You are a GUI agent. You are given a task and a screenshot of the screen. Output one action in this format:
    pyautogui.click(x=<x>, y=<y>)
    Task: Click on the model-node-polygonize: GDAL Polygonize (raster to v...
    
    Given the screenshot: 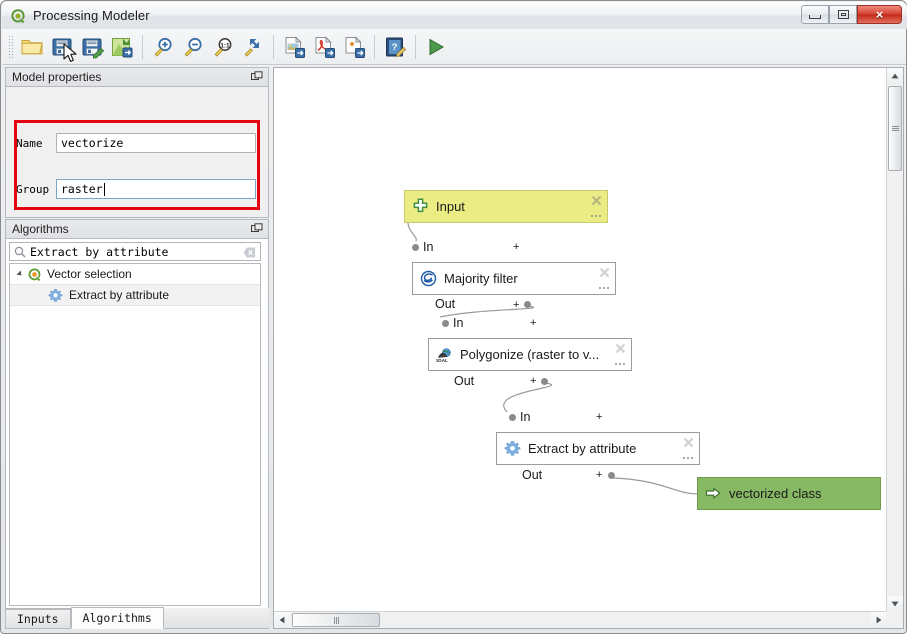 What is the action you would take?
    pyautogui.click(x=530, y=354)
    